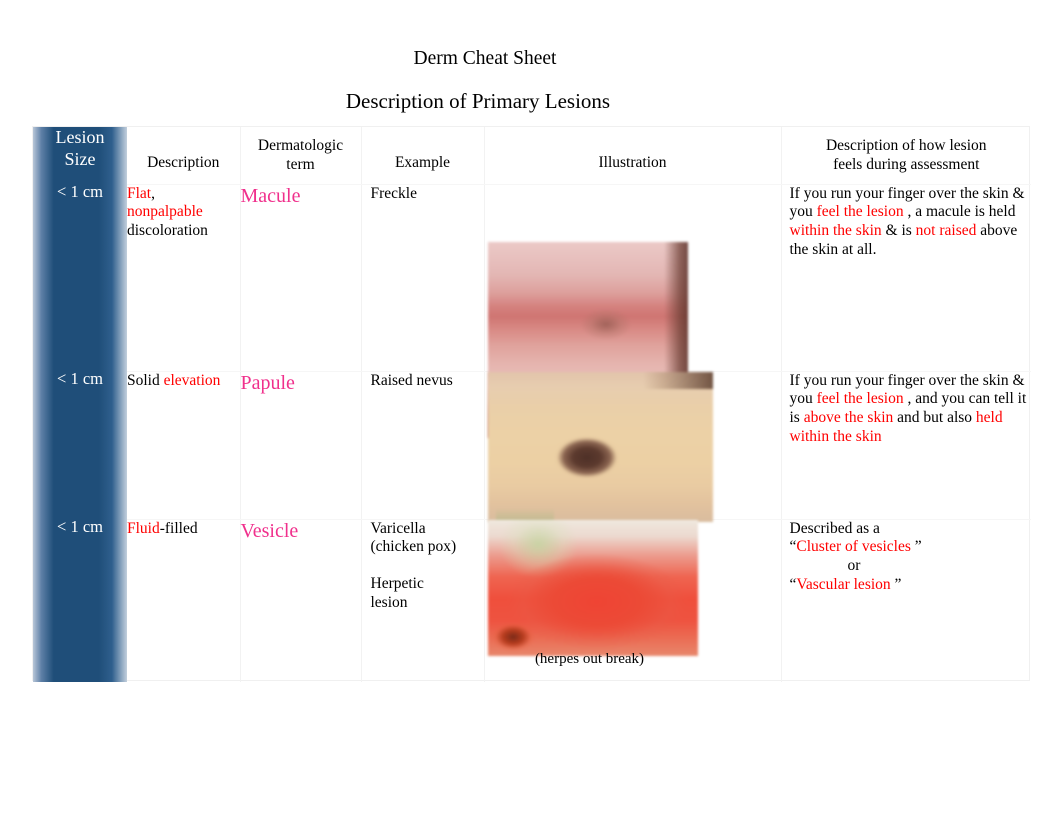 Image resolution: width=1062 pixels, height=822 pixels. I want to click on example-line2: (chicken pox), so click(413, 547).